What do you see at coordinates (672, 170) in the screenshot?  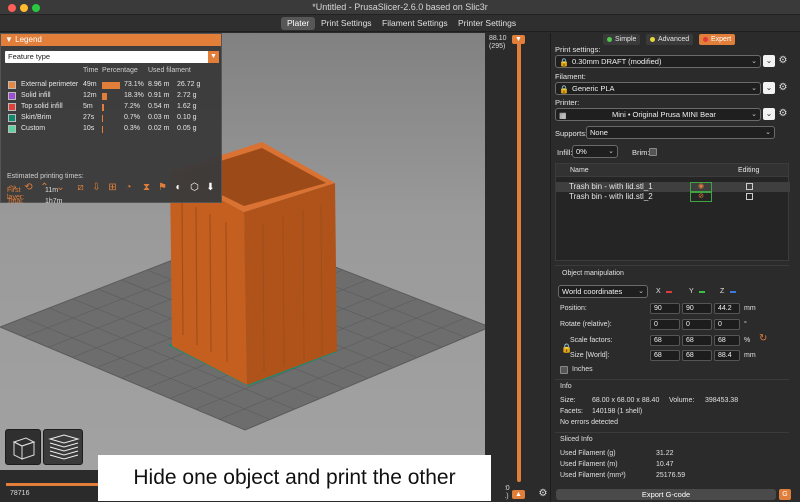 I see `object-list-header: Name Editing` at bounding box center [672, 170].